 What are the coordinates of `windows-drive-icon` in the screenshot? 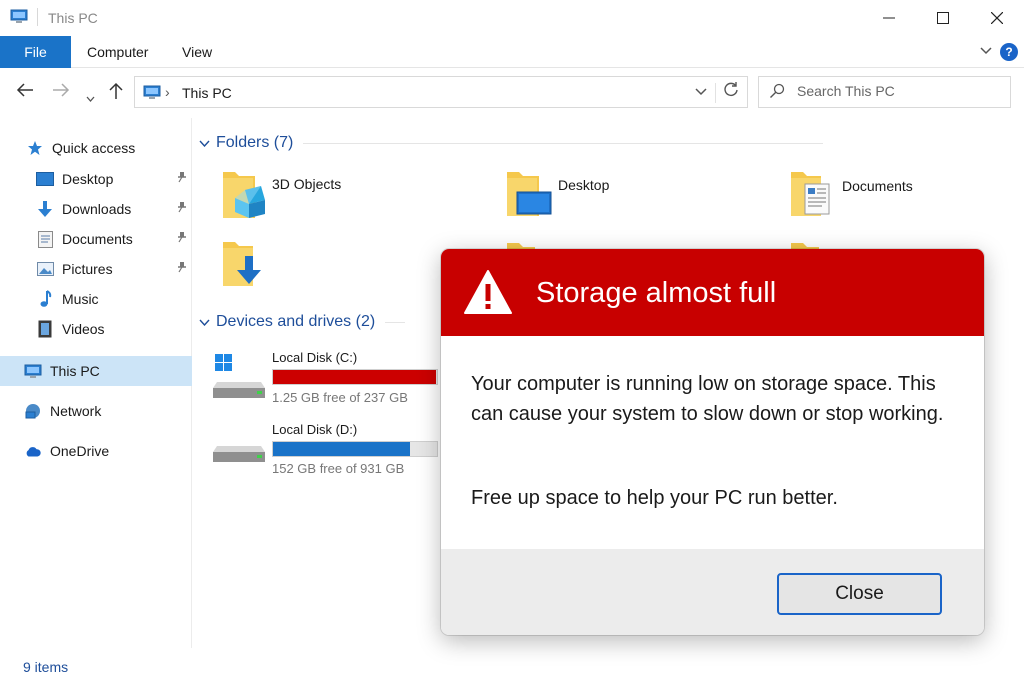 It's located at (239, 376).